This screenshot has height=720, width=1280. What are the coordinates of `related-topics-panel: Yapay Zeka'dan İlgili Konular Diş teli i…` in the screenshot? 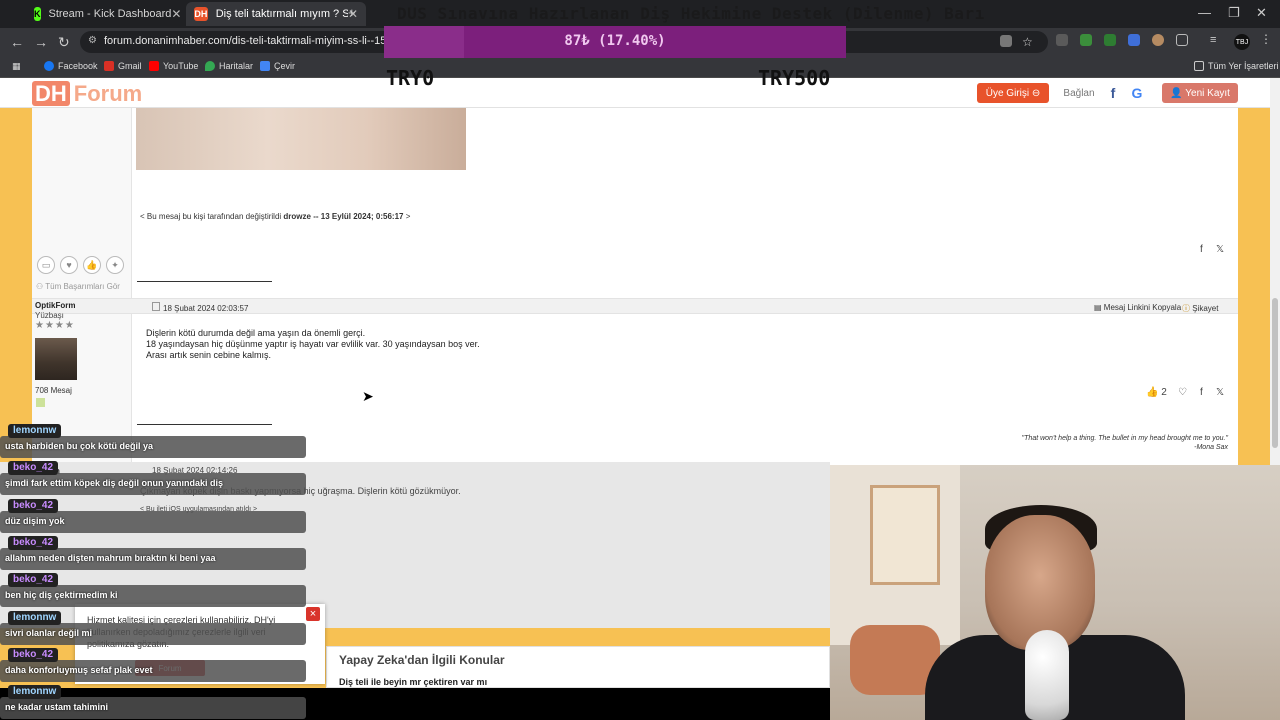 It's located at (578, 667).